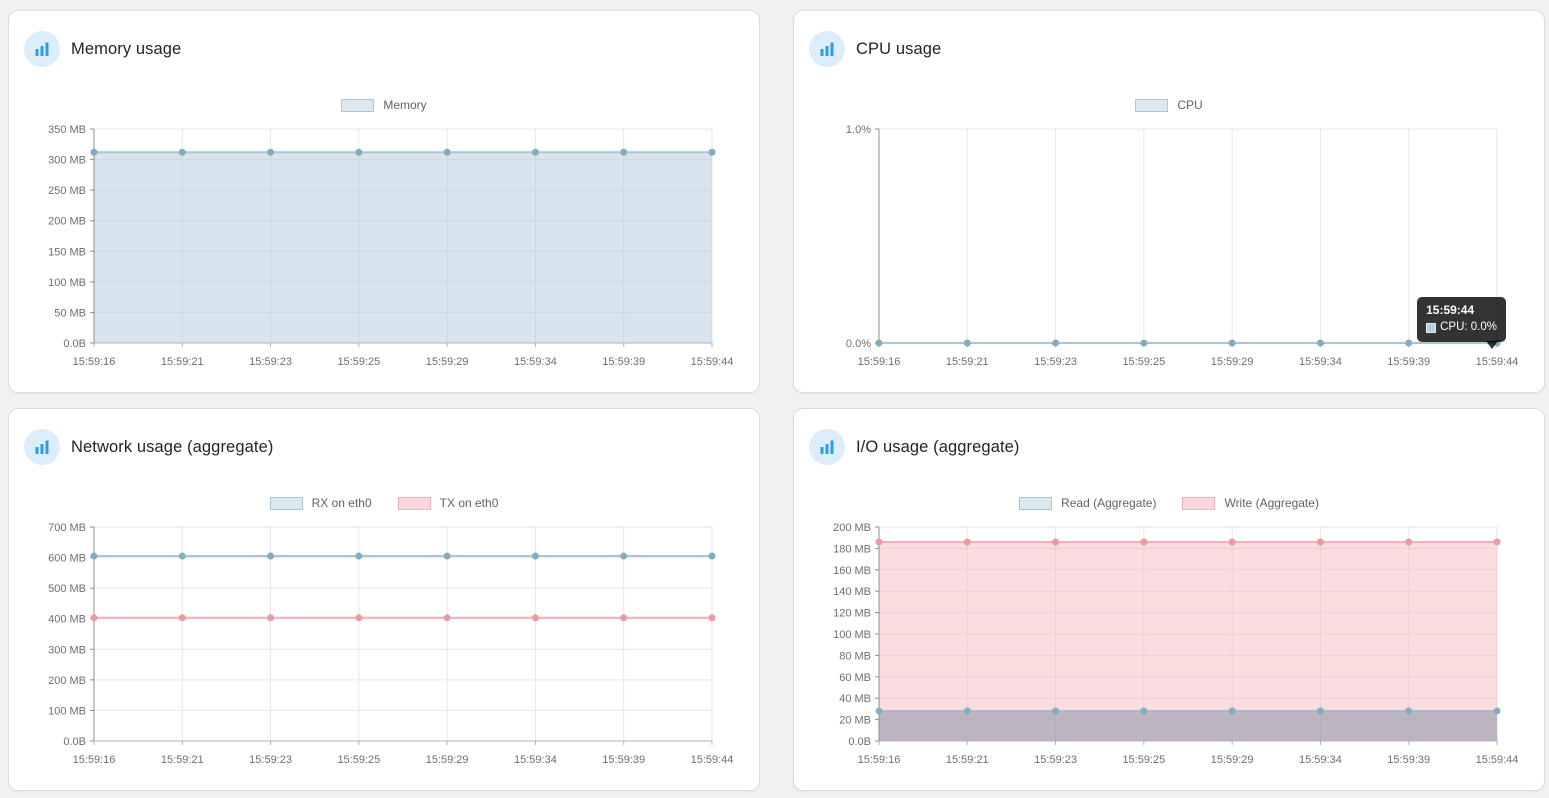 This screenshot has width=1549, height=798. I want to click on memory-chart-legend: Memory, so click(384, 105).